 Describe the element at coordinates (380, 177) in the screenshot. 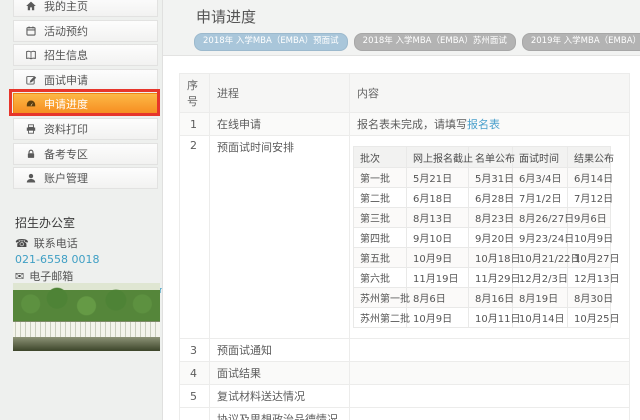

I see `schedule-cell: 第一批` at that location.